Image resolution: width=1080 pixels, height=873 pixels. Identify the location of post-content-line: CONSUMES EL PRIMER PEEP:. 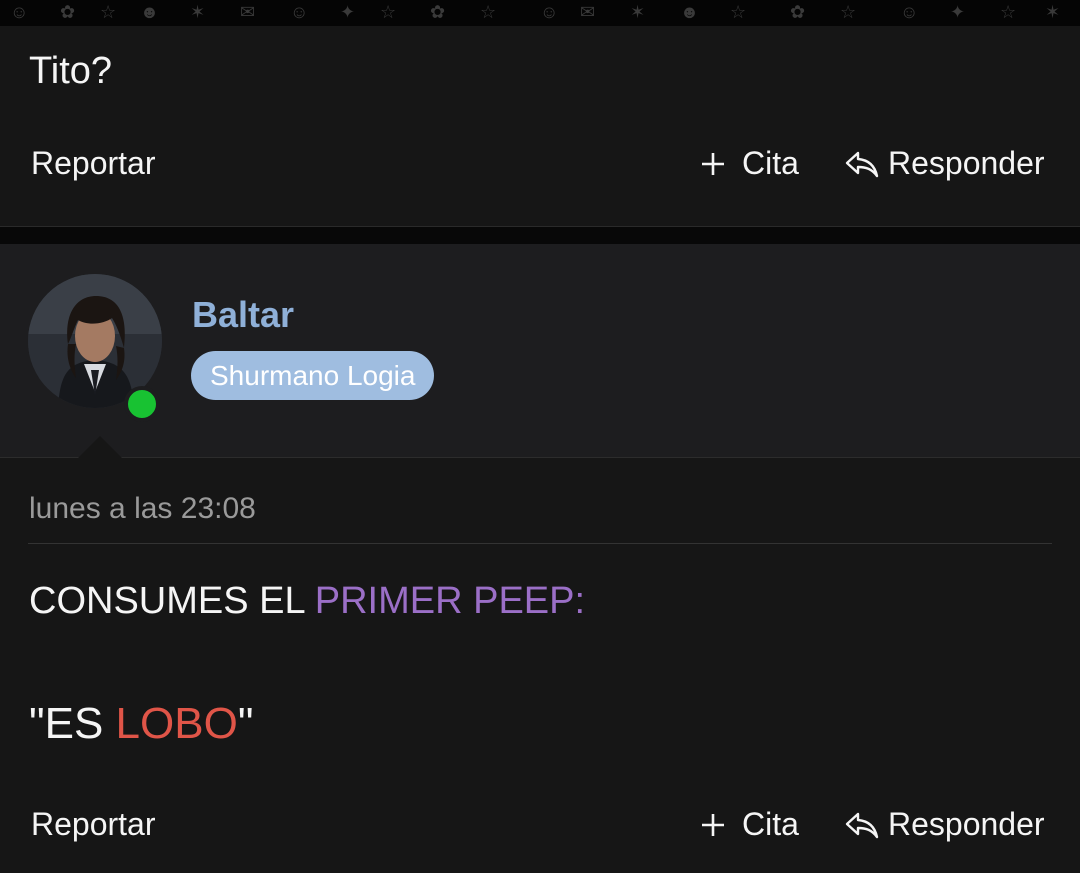
(307, 601).